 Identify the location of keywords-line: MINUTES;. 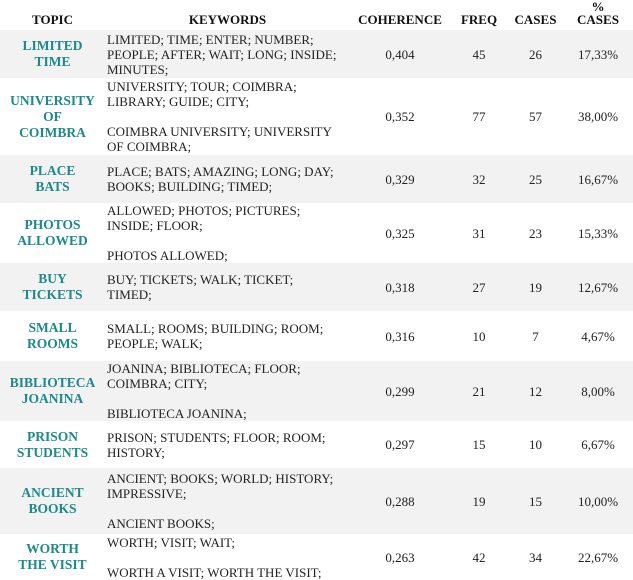
(138, 69).